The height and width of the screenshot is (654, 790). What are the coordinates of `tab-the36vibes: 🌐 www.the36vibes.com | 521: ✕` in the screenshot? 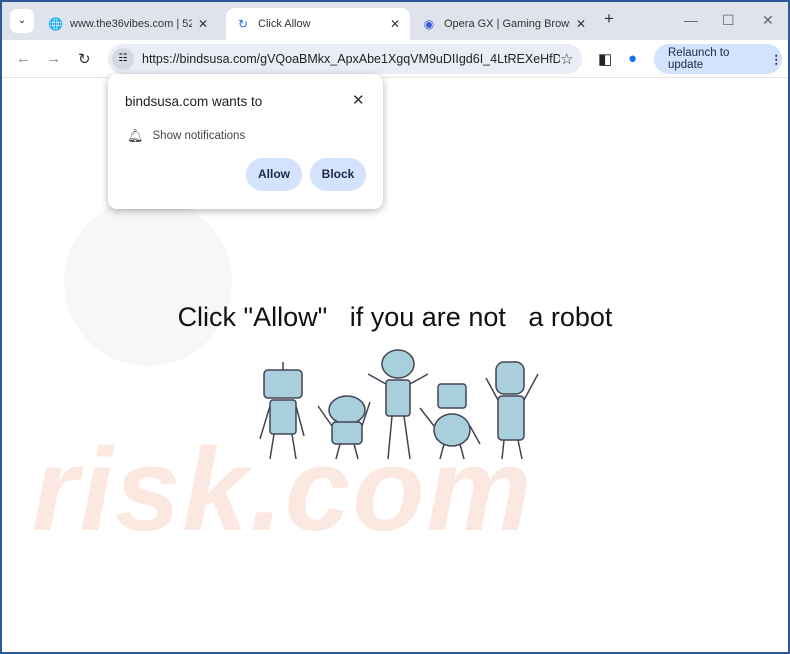 It's located at (128, 24).